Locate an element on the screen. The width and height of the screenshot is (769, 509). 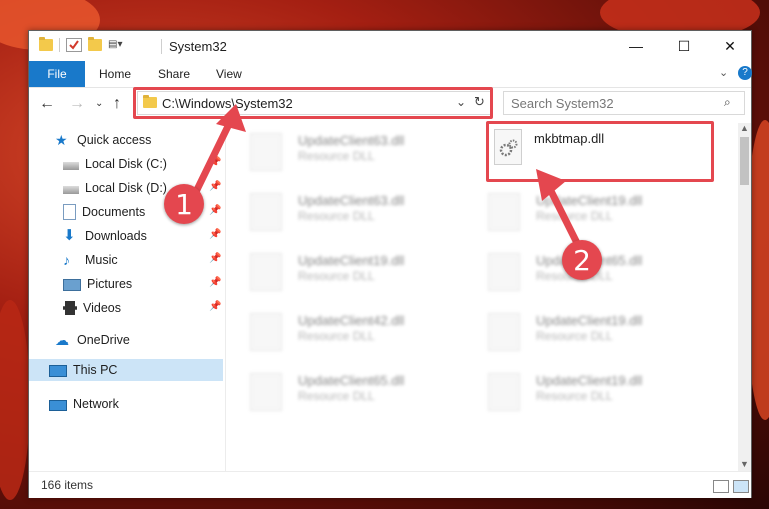
sidebar-item-label: Local Disk (C:) is located at coordinates (126, 164).